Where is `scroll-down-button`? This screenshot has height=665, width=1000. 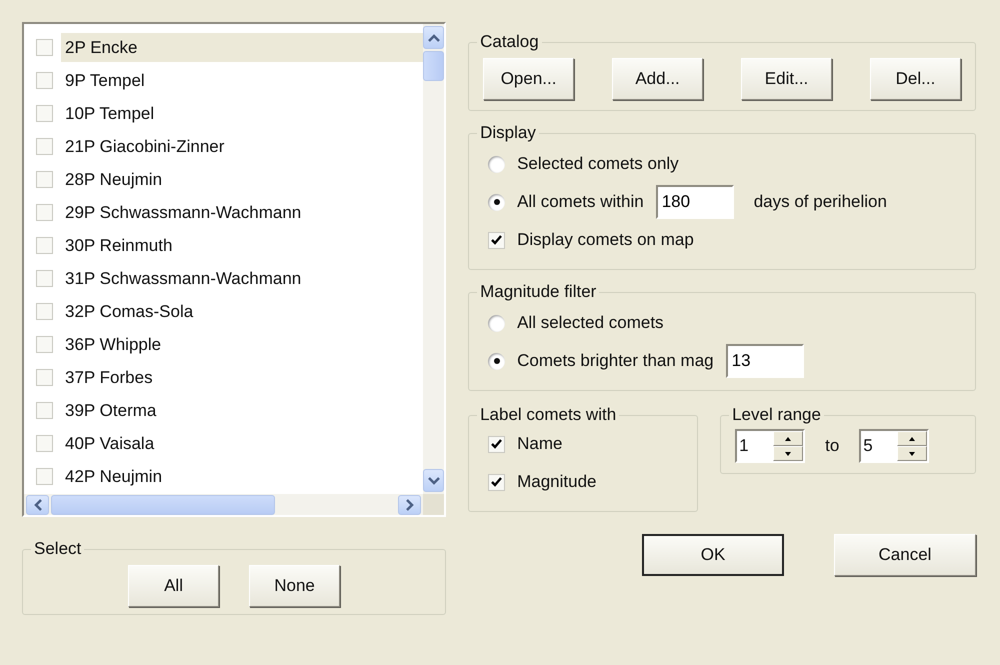
scroll-down-button is located at coordinates (433, 480).